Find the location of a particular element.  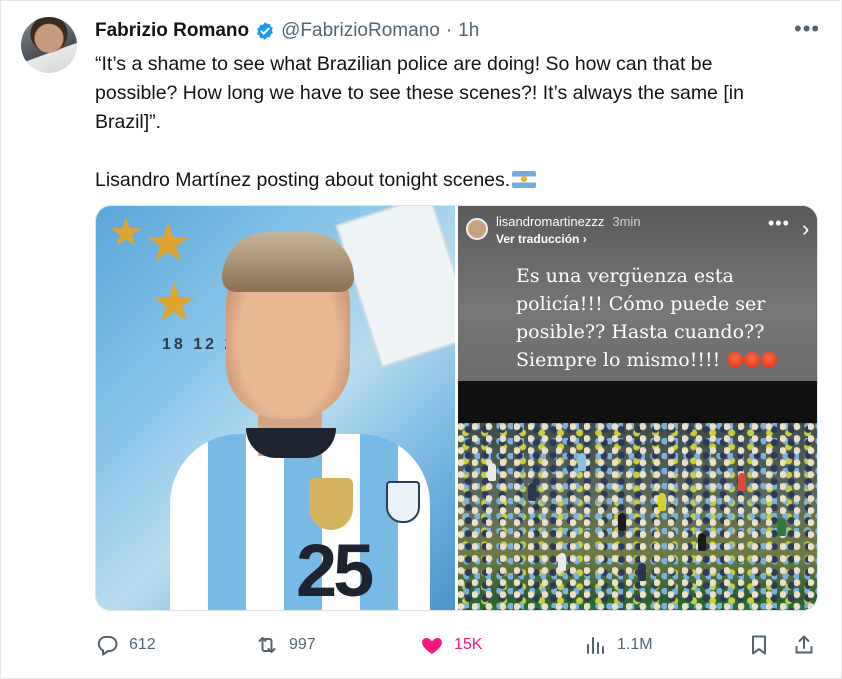

tweet-header: Fabrizio Romano @FabrizioRomano · 1h is located at coordinates (287, 31).